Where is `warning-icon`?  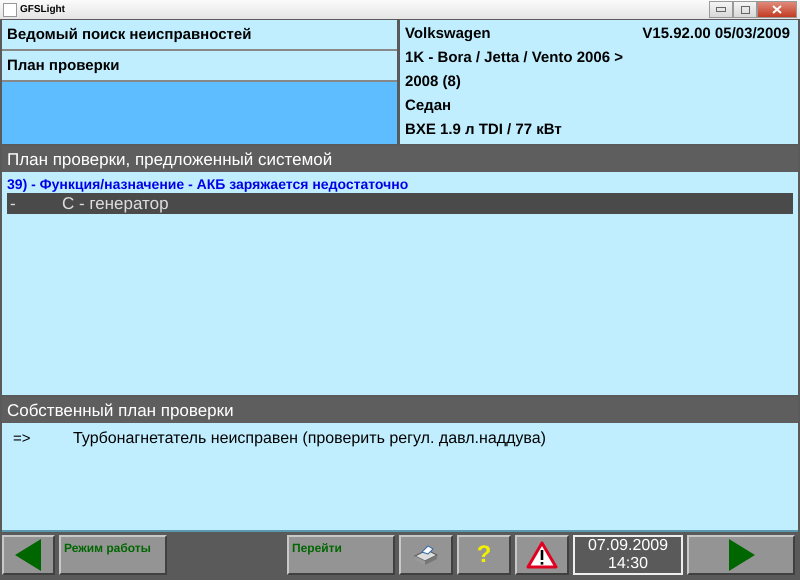 warning-icon is located at coordinates (542, 555).